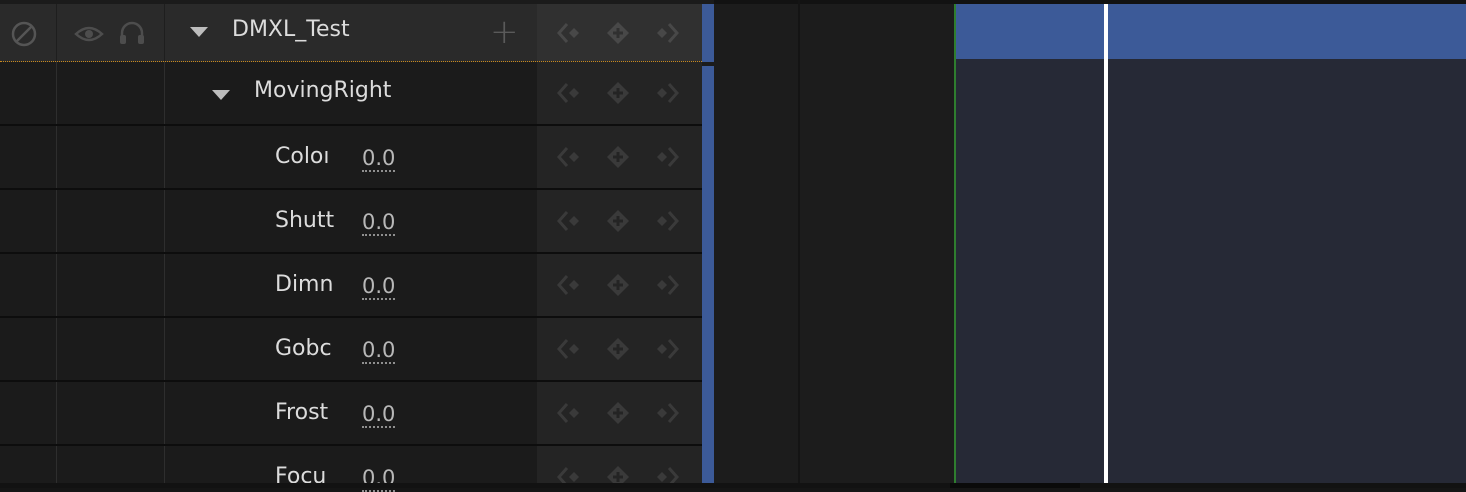  Describe the element at coordinates (1106, 243) in the screenshot. I see `playhead` at that location.